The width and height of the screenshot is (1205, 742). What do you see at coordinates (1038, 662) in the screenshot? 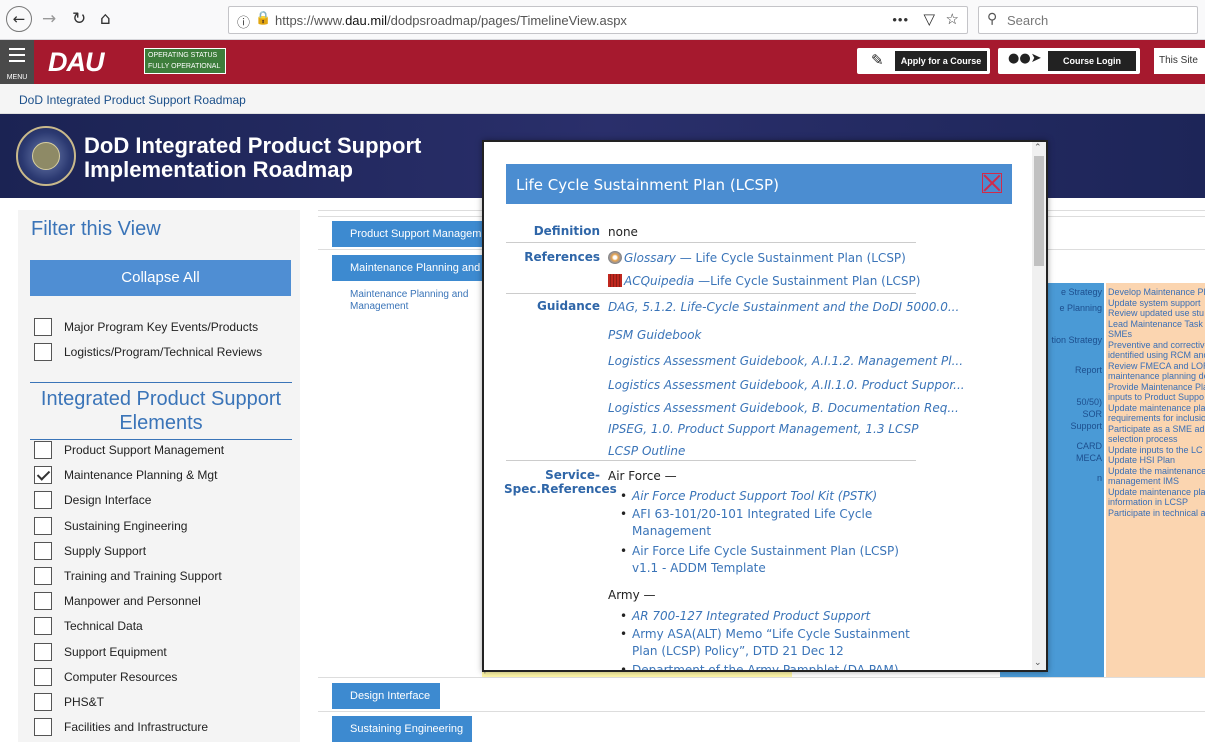
I see `scroll-down-icon: ⌄` at bounding box center [1038, 662].